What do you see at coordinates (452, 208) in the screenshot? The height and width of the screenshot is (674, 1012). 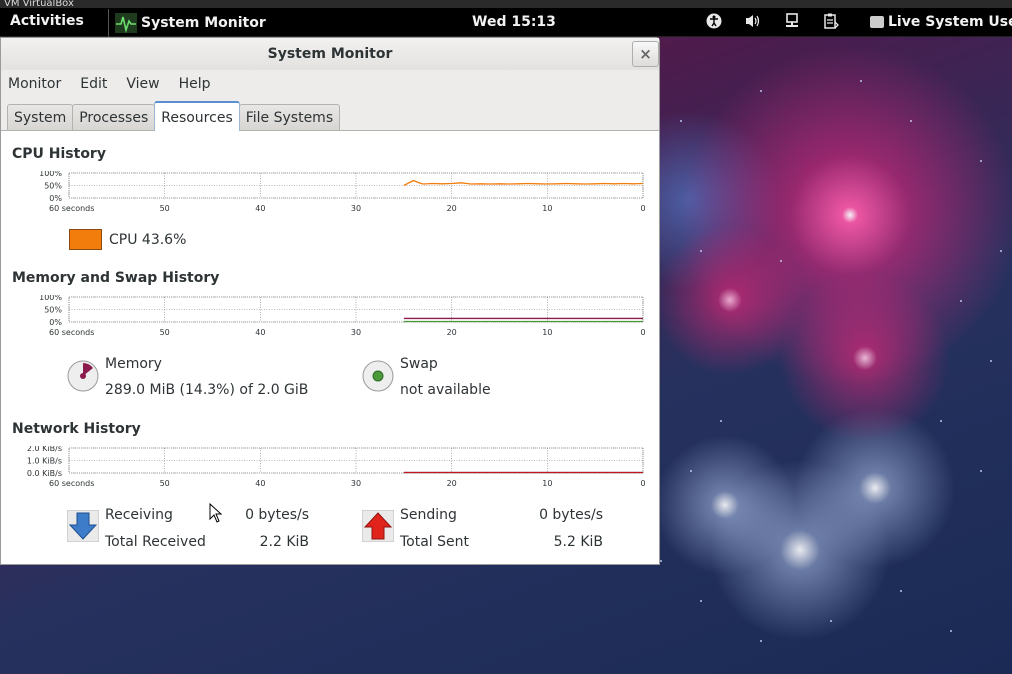 I see `cpu-x-tick-label: 20` at bounding box center [452, 208].